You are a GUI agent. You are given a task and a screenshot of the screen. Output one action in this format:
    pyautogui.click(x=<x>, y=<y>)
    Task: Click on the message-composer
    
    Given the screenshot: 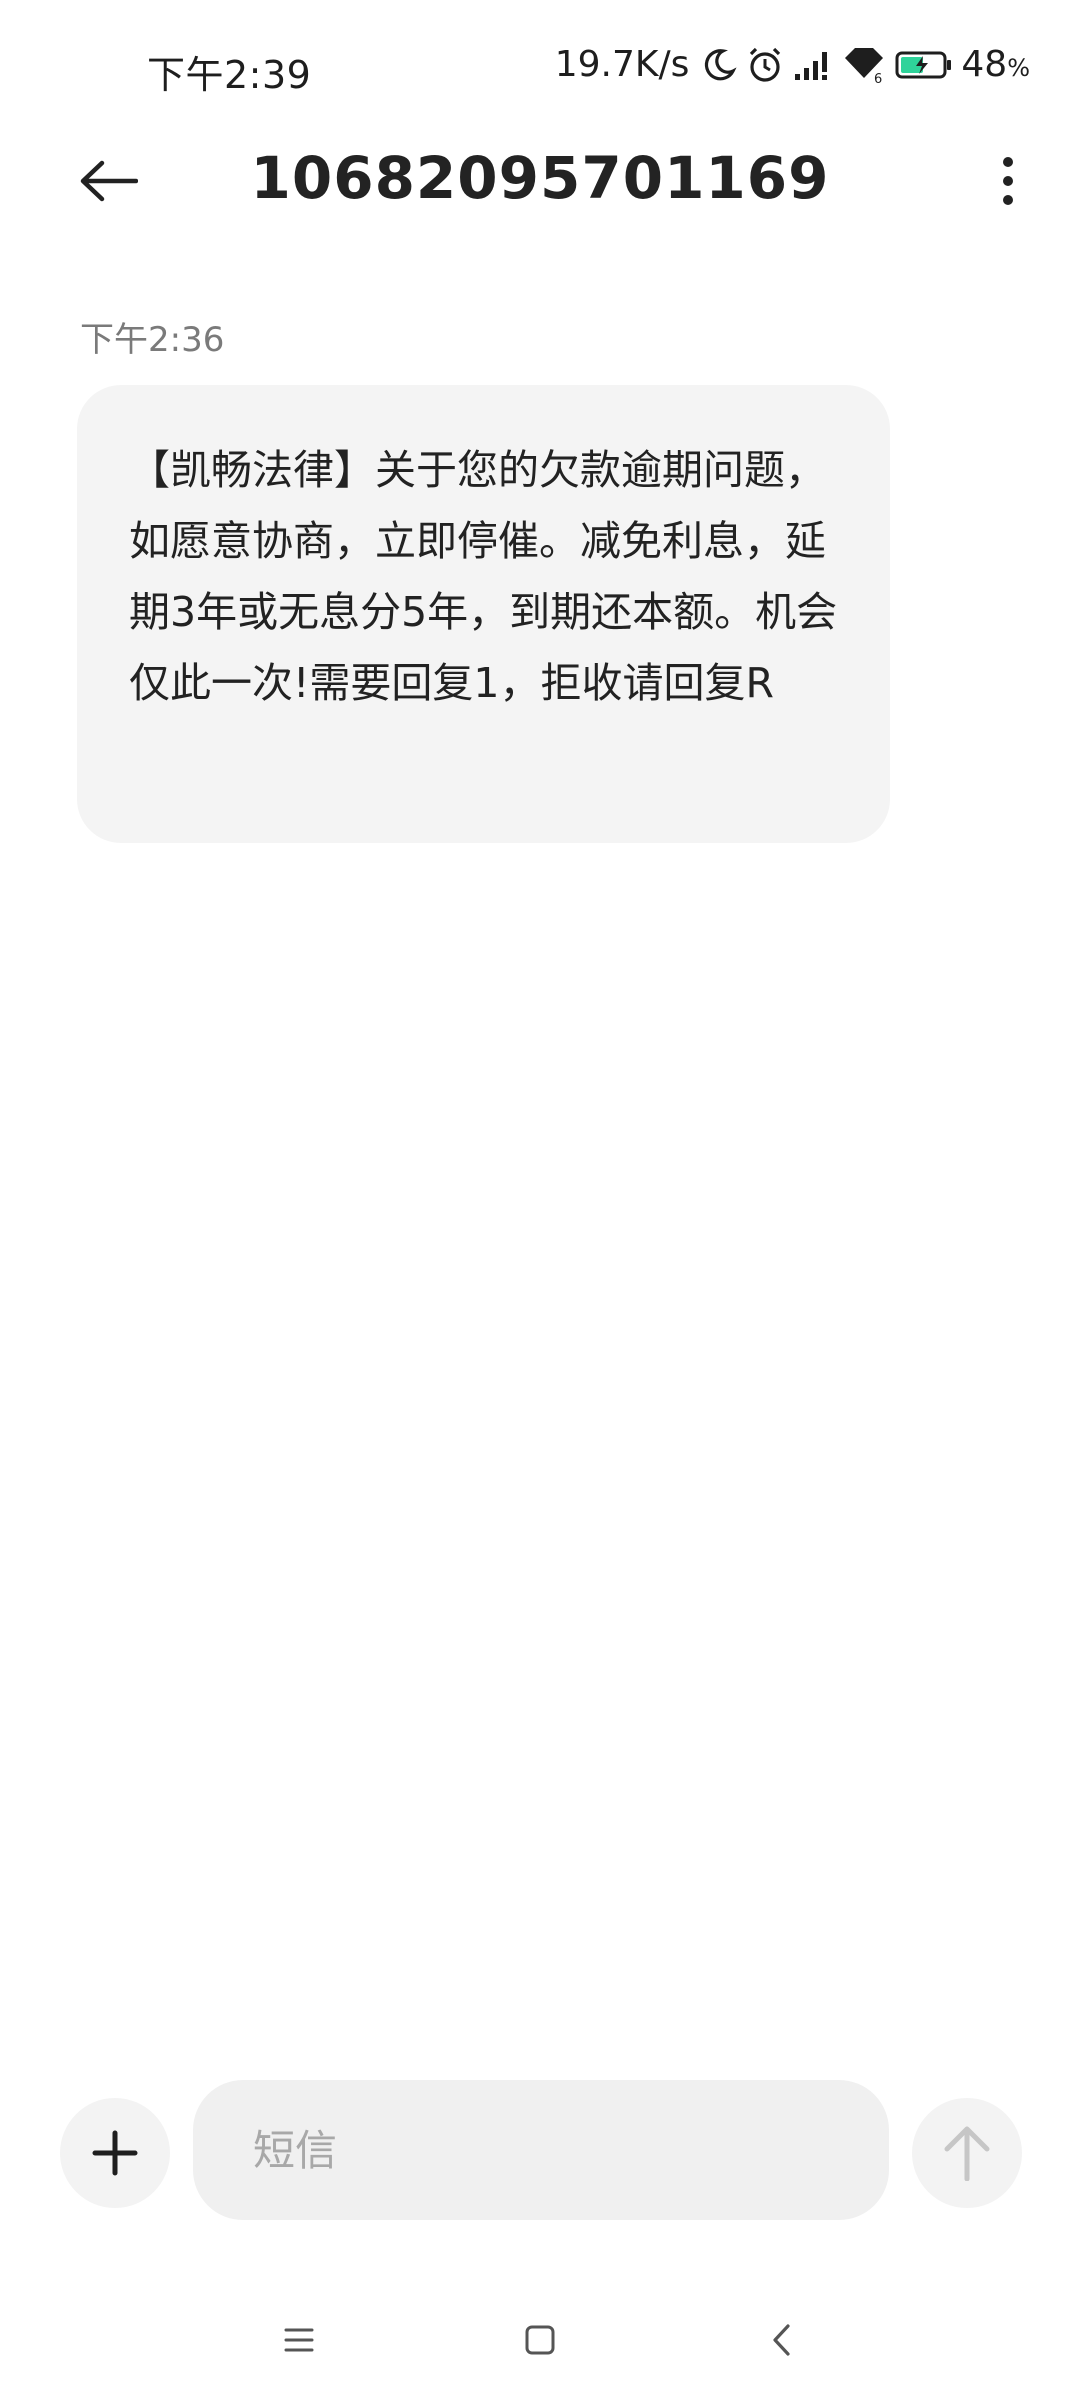 What is the action you would take?
    pyautogui.click(x=540, y=2150)
    